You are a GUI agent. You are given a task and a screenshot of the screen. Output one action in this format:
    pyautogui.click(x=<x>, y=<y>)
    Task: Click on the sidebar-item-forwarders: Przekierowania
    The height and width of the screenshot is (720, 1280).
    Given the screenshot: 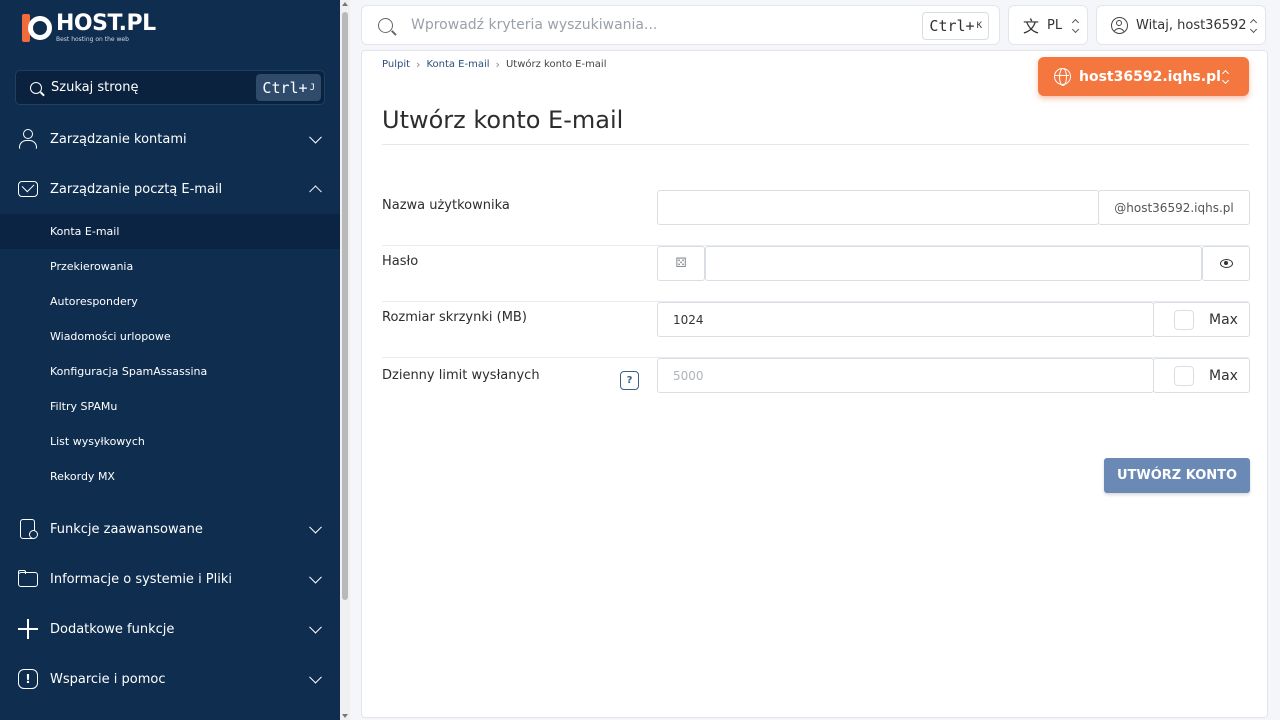 What is the action you would take?
    pyautogui.click(x=170, y=266)
    